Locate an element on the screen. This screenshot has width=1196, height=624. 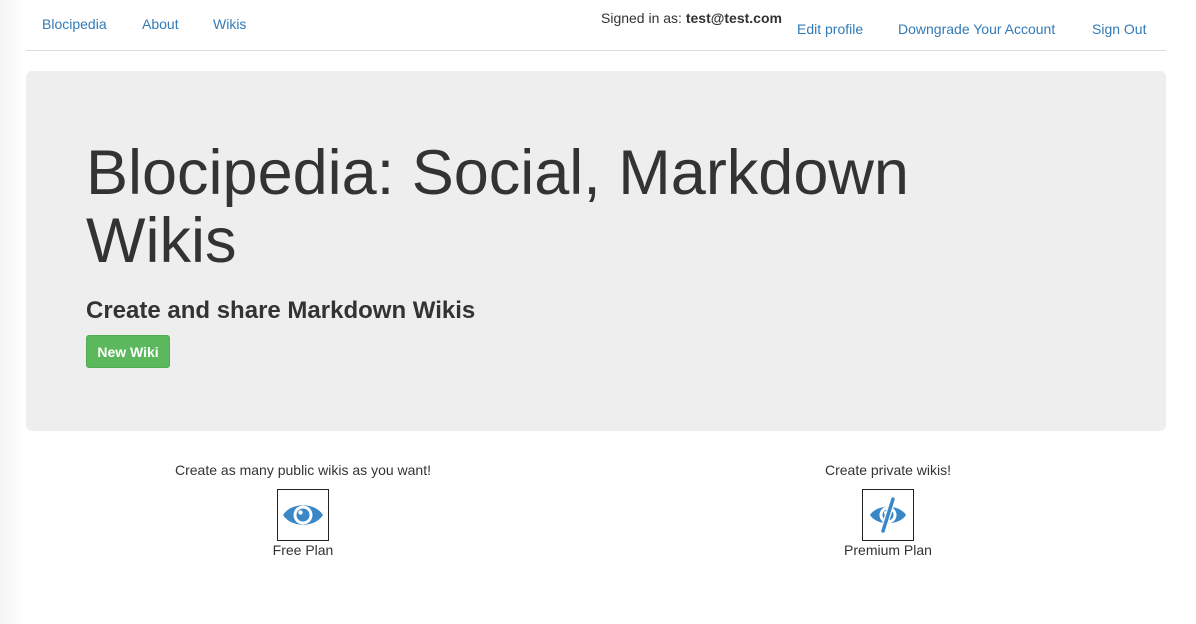
premium-plan-description: Create private wikis! is located at coordinates (888, 470).